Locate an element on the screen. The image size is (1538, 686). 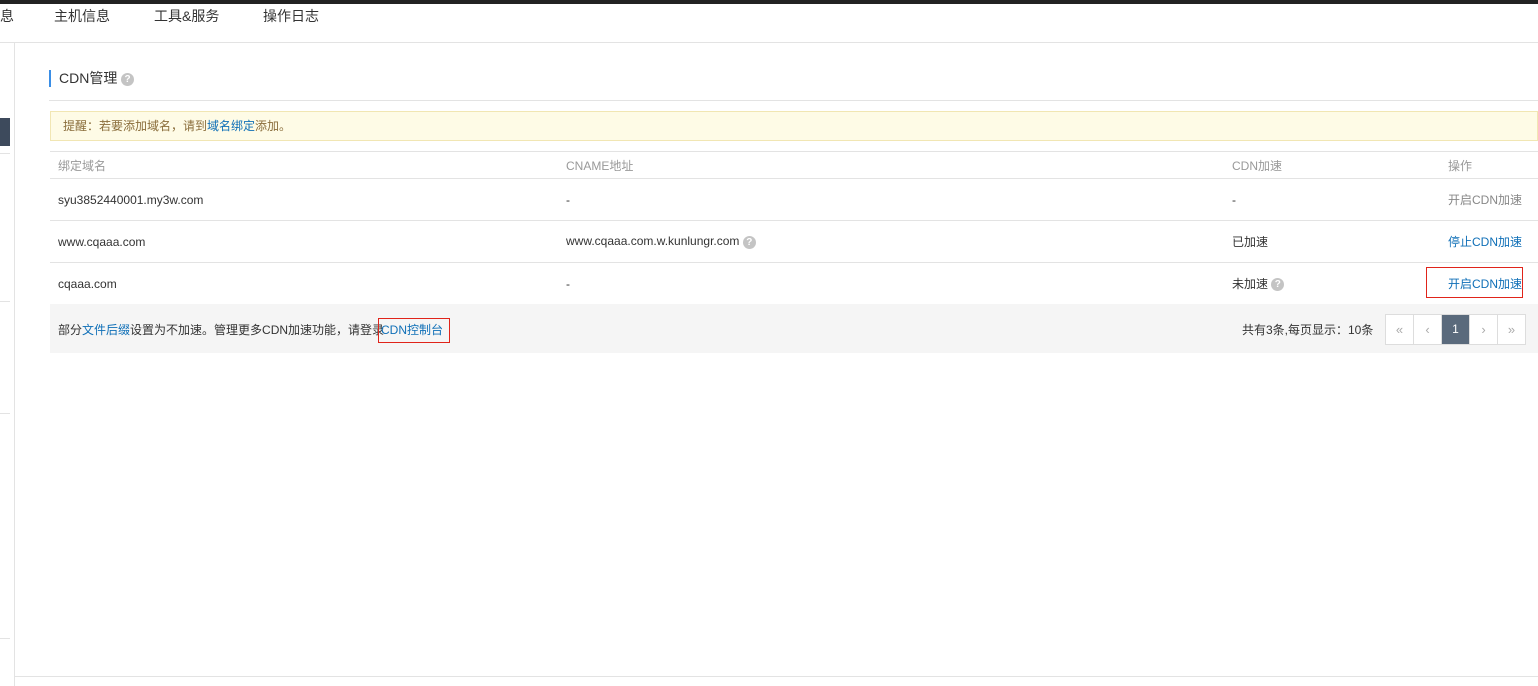
cell-action: 停止CDN加速 is located at coordinates (1489, 241).